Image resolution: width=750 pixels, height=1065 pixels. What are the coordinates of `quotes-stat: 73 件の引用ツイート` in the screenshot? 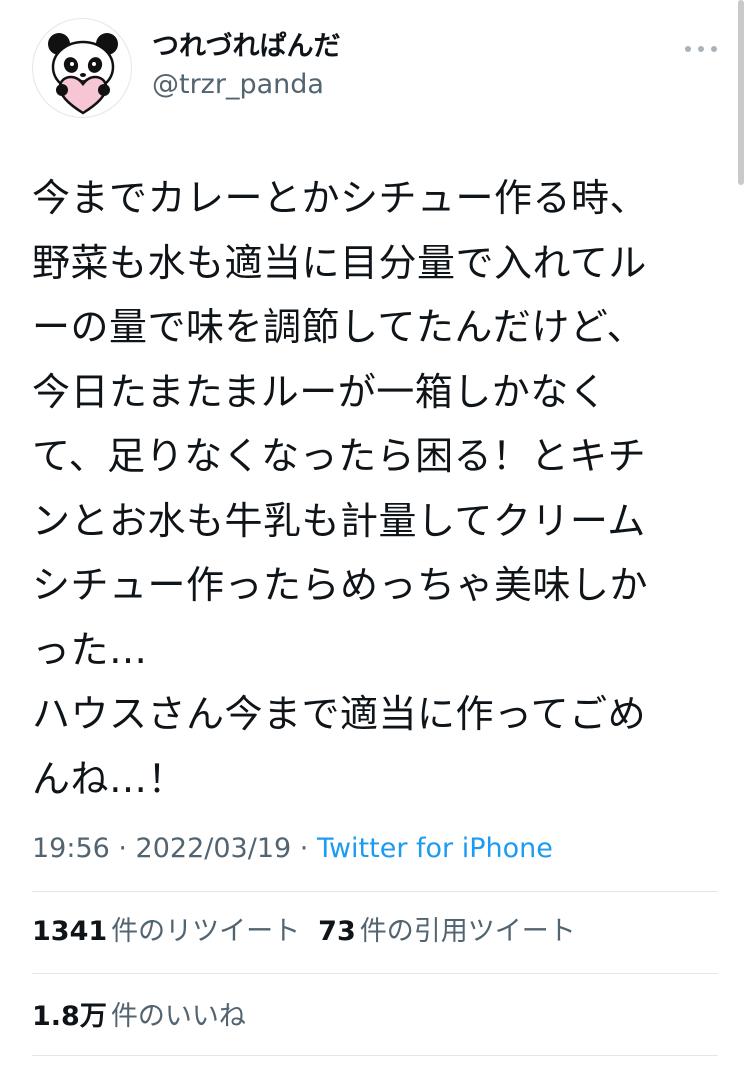 It's located at (447, 932).